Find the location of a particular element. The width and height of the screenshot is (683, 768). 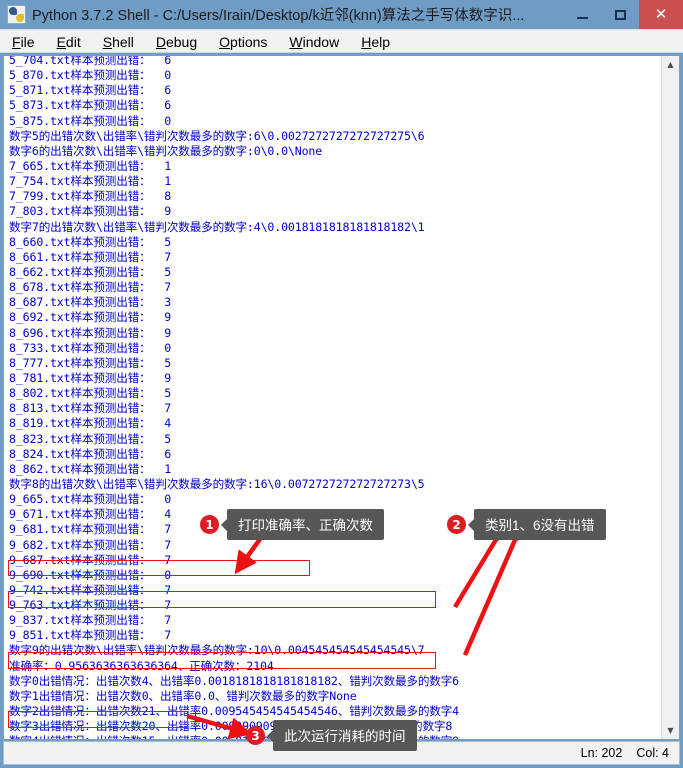

shell-line: 9_681.txt样本预测出错： 7 is located at coordinates (90, 529).